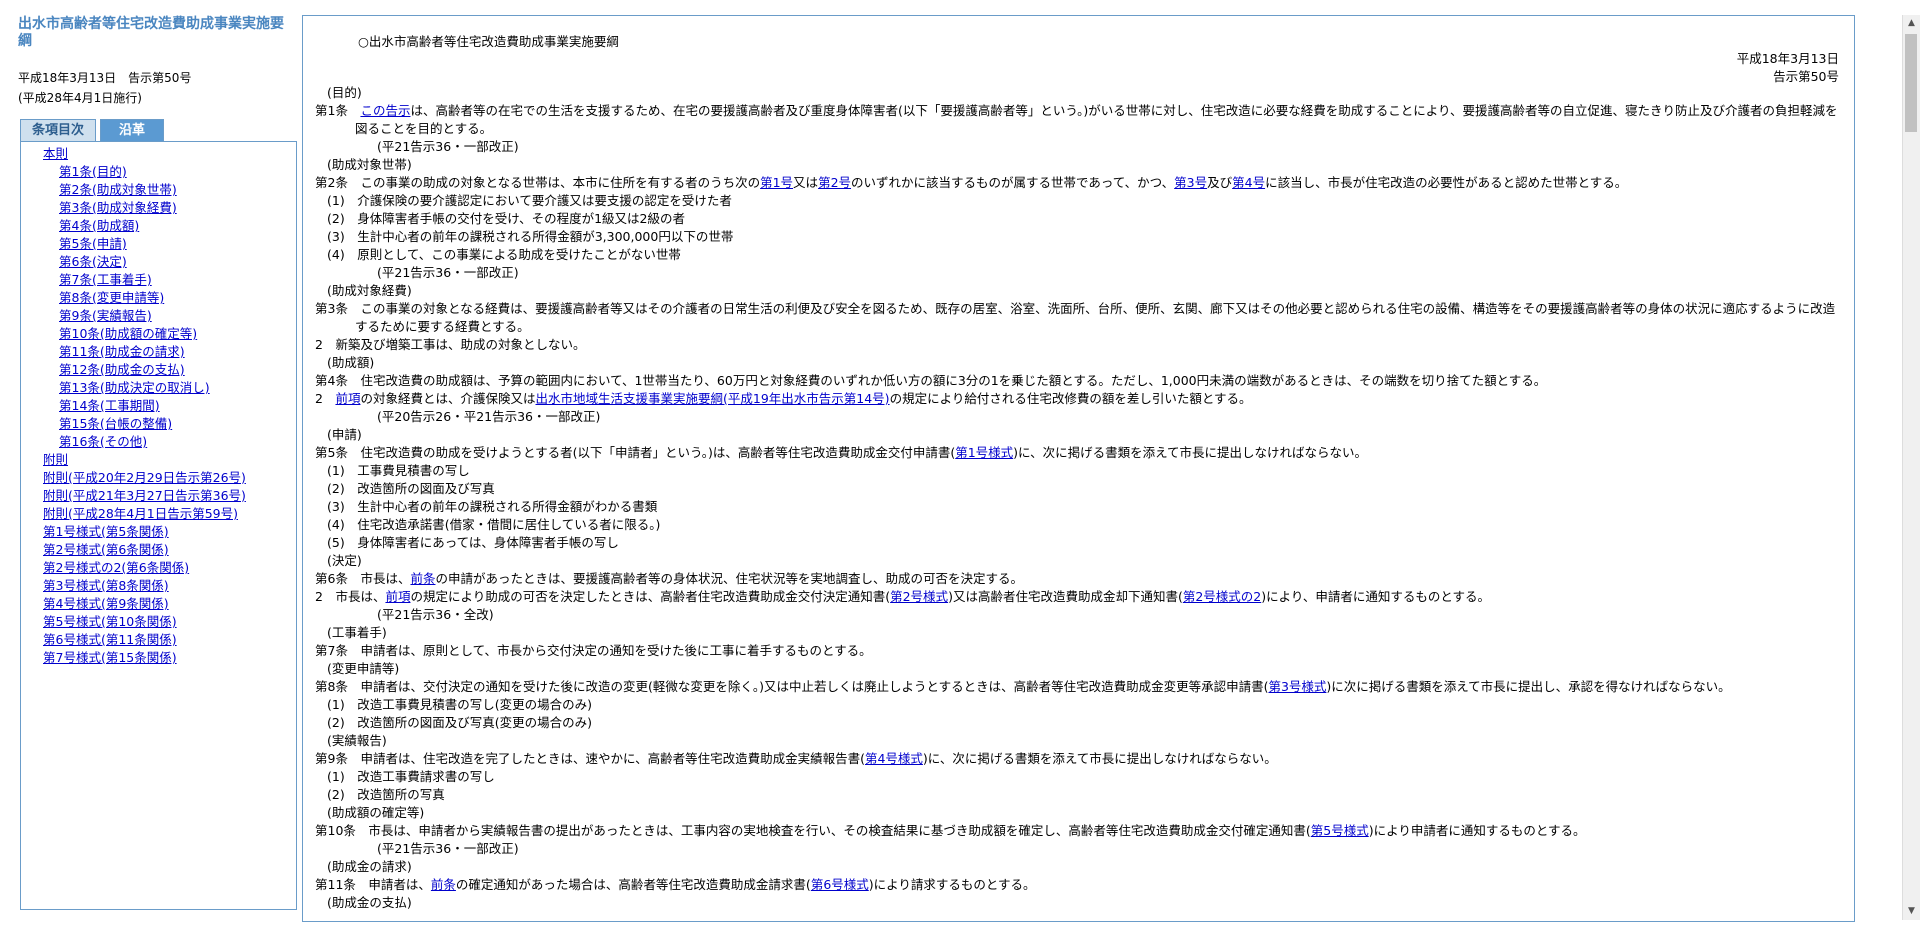 This screenshot has width=1920, height=925. I want to click on law-line-item: (2) 改造箇所の図面及び写真, so click(1077, 489).